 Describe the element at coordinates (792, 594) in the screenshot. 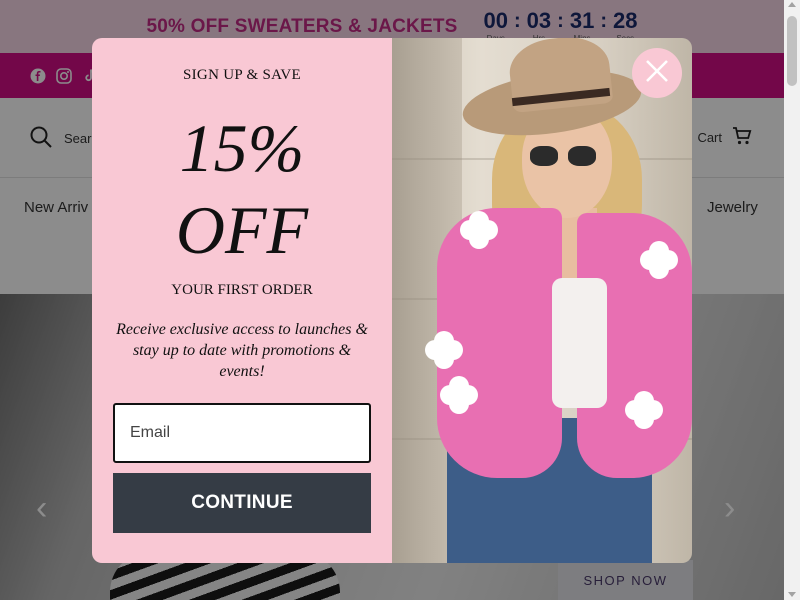

I see `scroll-down-arrow` at that location.